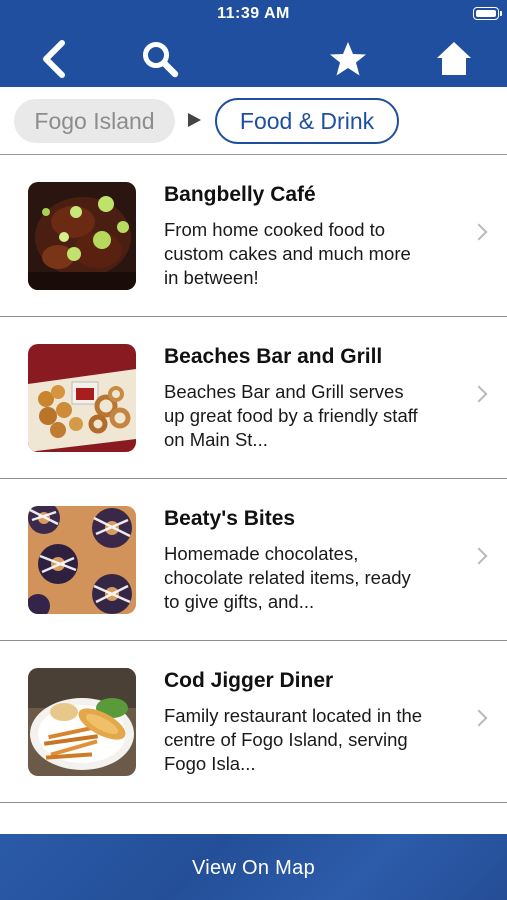 The image size is (507, 900). Describe the element at coordinates (307, 121) in the screenshot. I see `breadcrumb-current: Food & Drink` at that location.